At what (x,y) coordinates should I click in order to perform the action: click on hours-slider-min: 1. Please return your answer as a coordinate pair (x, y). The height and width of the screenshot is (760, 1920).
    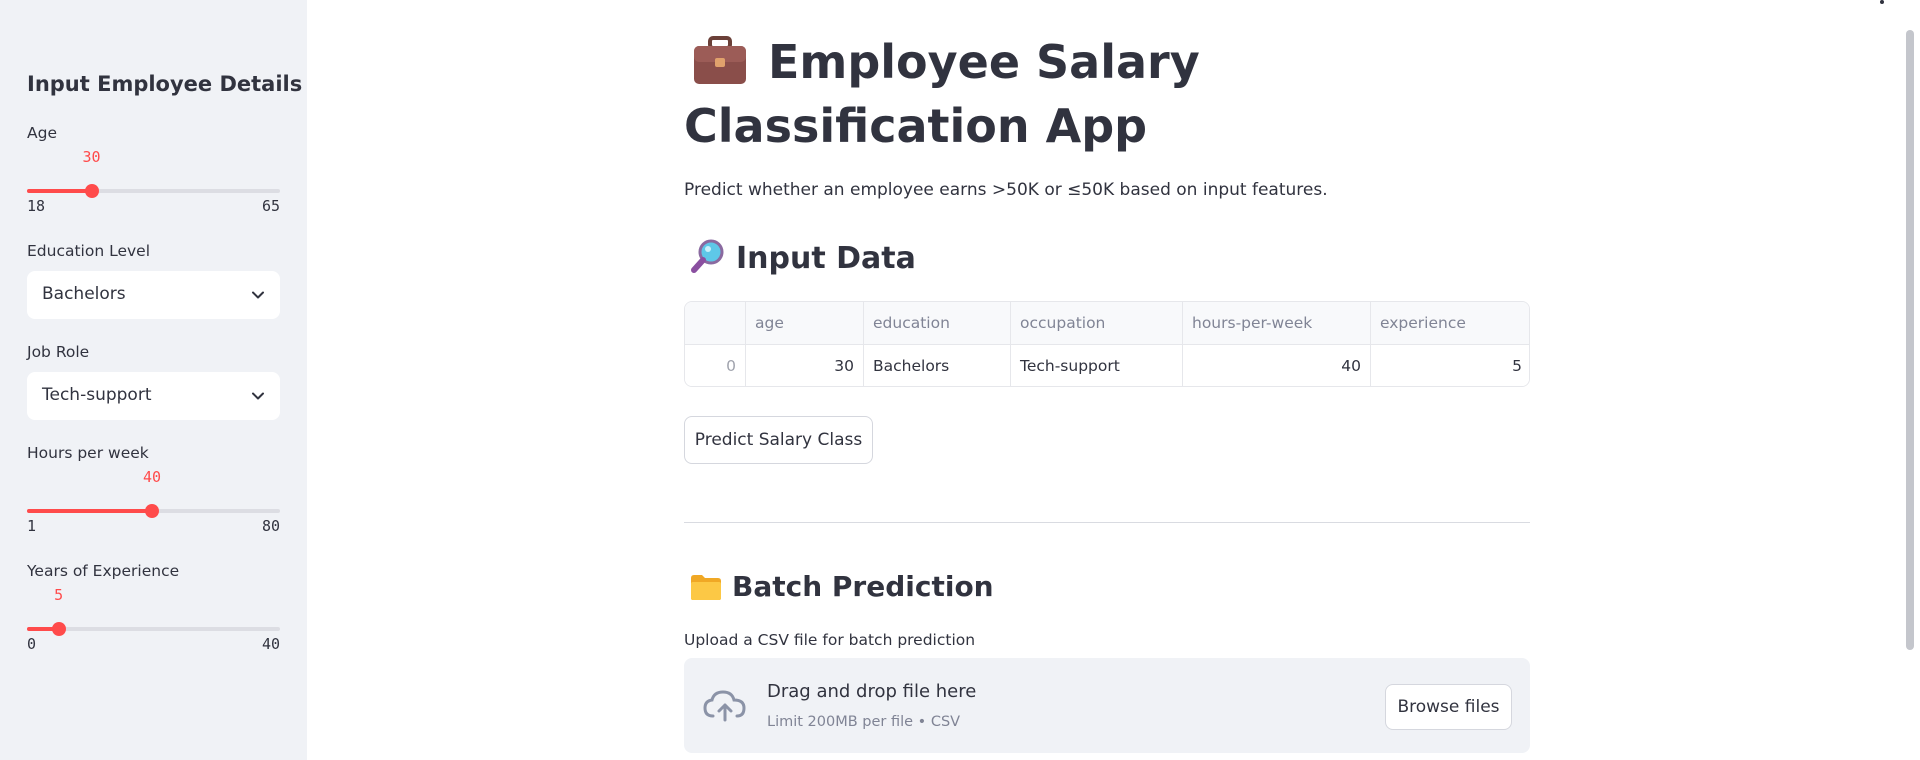
    Looking at the image, I should click on (32, 526).